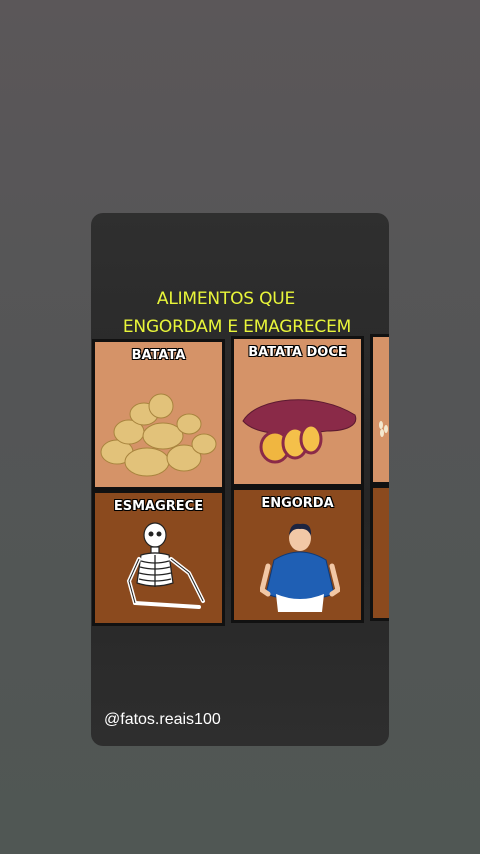 The height and width of the screenshot is (854, 480). Describe the element at coordinates (379, 409) in the screenshot. I see `panel-partial-top` at that location.